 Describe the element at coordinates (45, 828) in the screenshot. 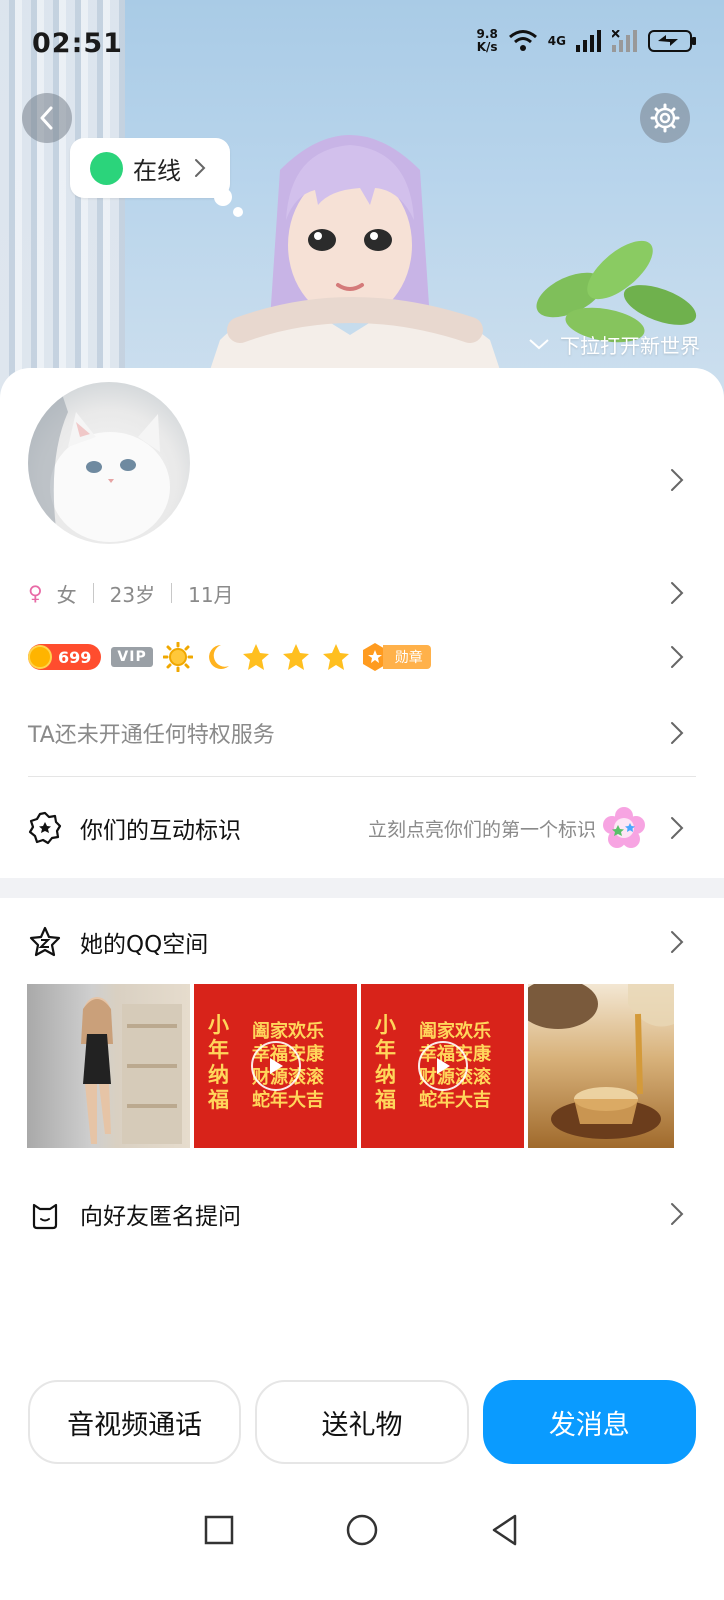

I see `interaction-badge-icon` at that location.